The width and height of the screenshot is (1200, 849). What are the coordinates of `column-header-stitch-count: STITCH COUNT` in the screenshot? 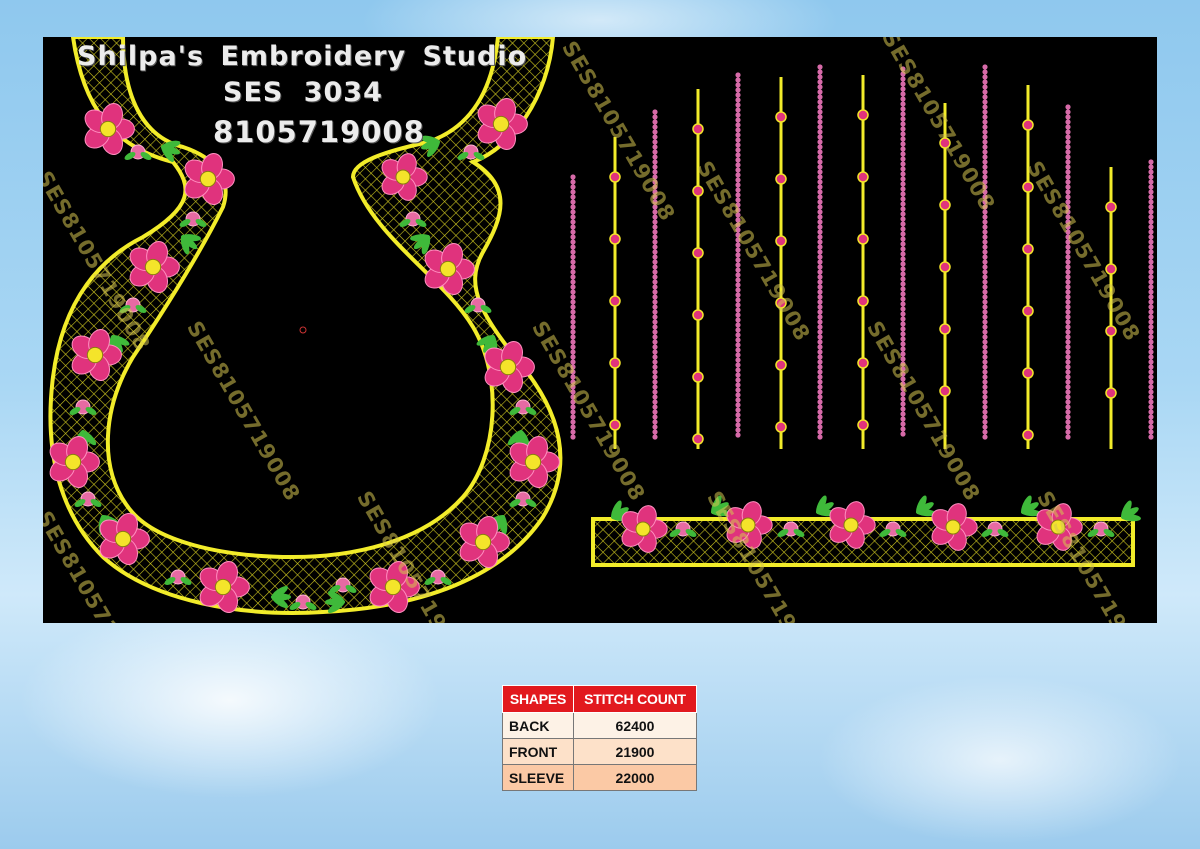 It's located at (635, 699).